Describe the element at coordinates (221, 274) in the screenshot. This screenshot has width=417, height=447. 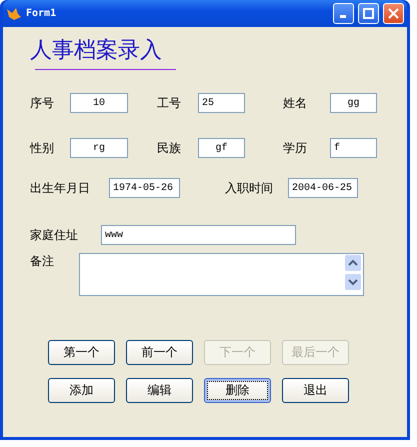
I see `notes-field` at that location.